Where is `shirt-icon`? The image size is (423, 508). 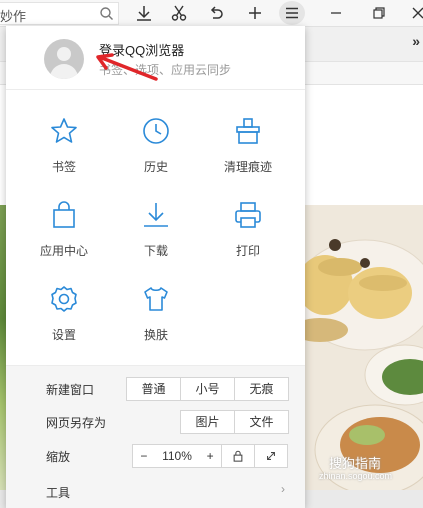
shirt-icon is located at coordinates (156, 299).